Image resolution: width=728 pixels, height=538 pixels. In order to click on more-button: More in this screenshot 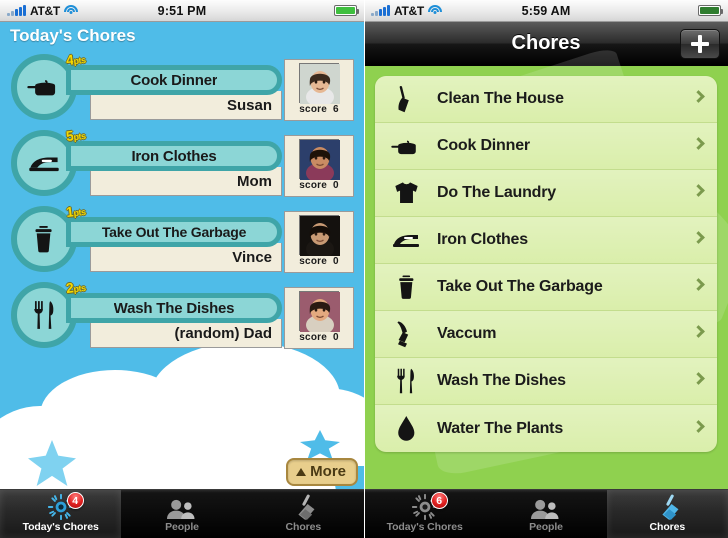, I will do `click(322, 472)`.